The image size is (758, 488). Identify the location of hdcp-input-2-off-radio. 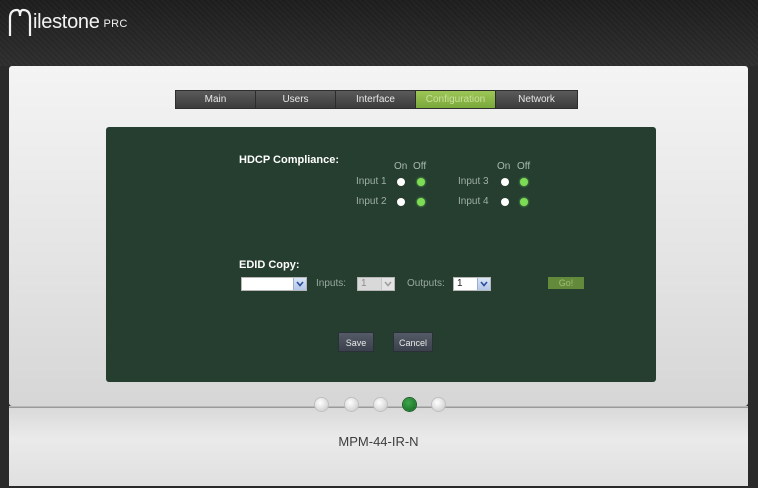
(421, 202).